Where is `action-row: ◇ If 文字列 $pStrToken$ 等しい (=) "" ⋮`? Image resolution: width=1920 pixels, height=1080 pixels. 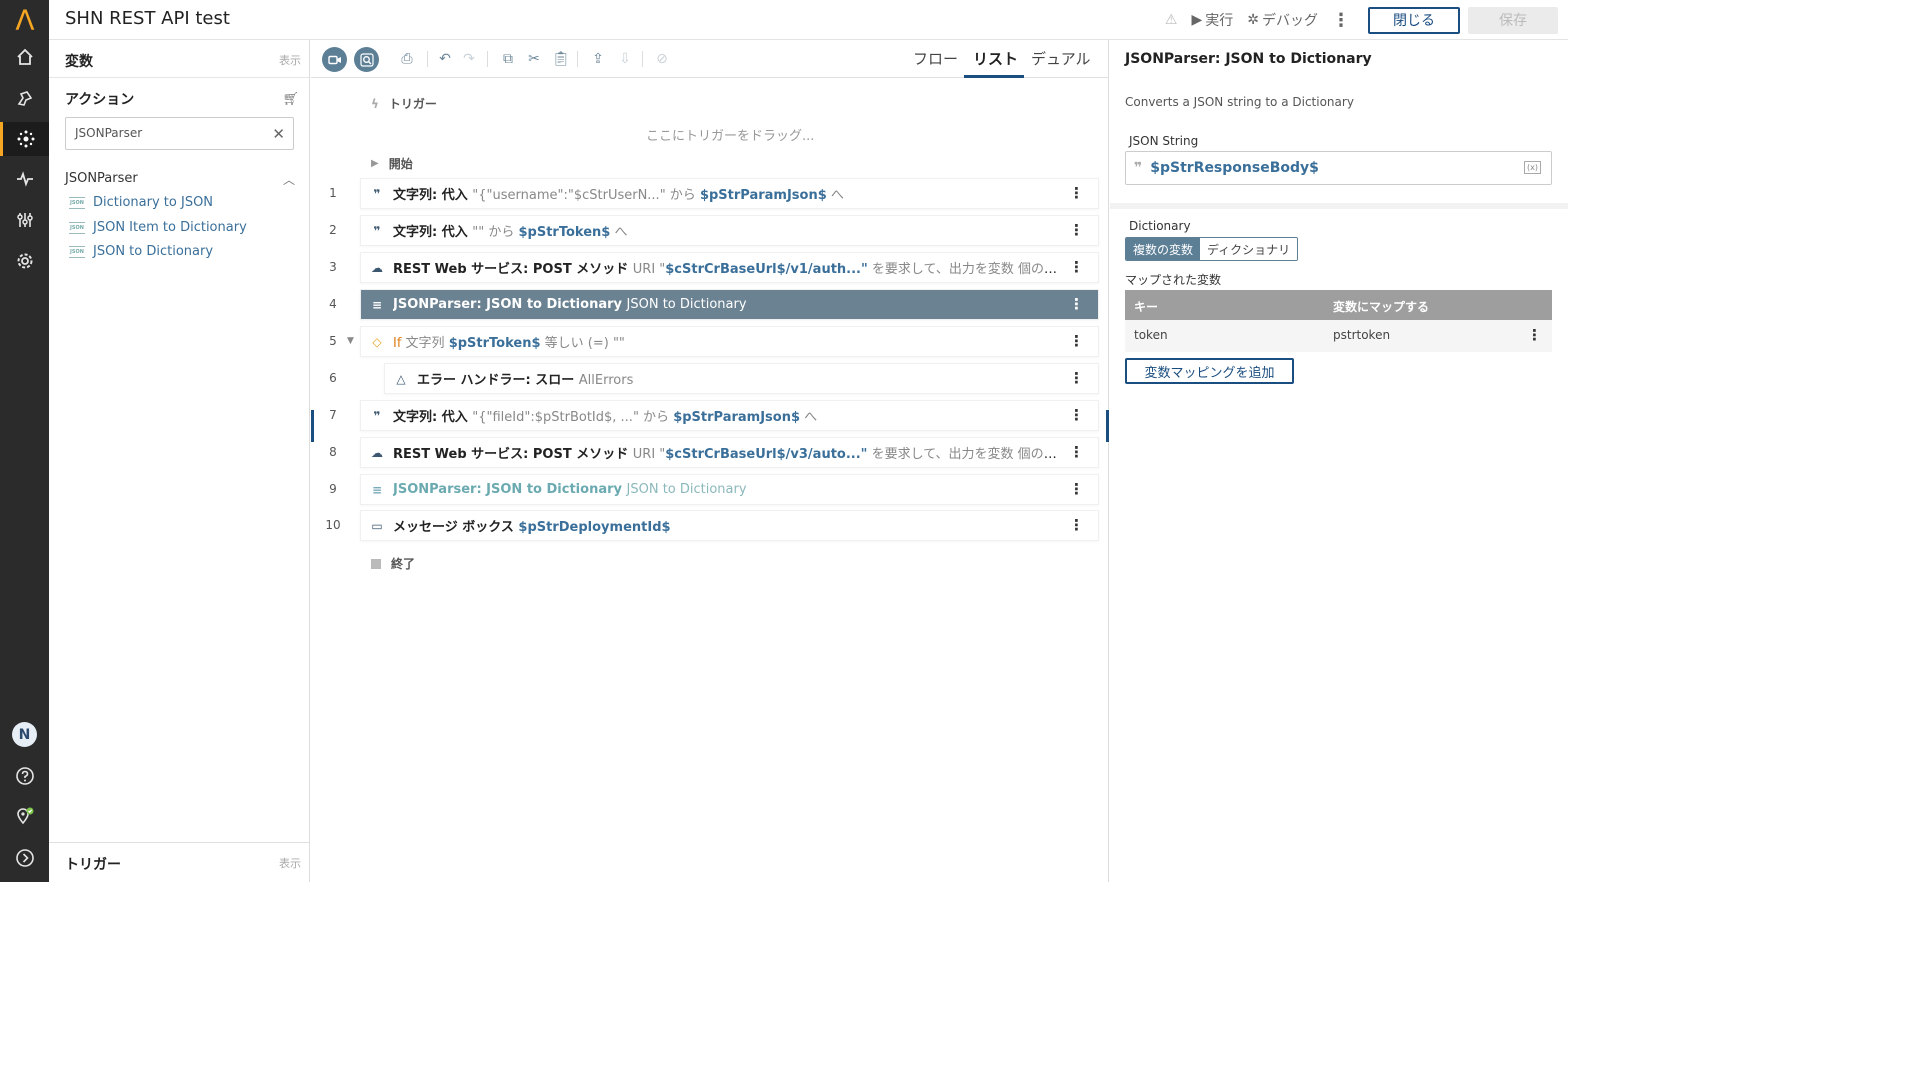 action-row: ◇ If 文字列 $pStrToken$ 等しい (=) "" ⋮ is located at coordinates (729, 341).